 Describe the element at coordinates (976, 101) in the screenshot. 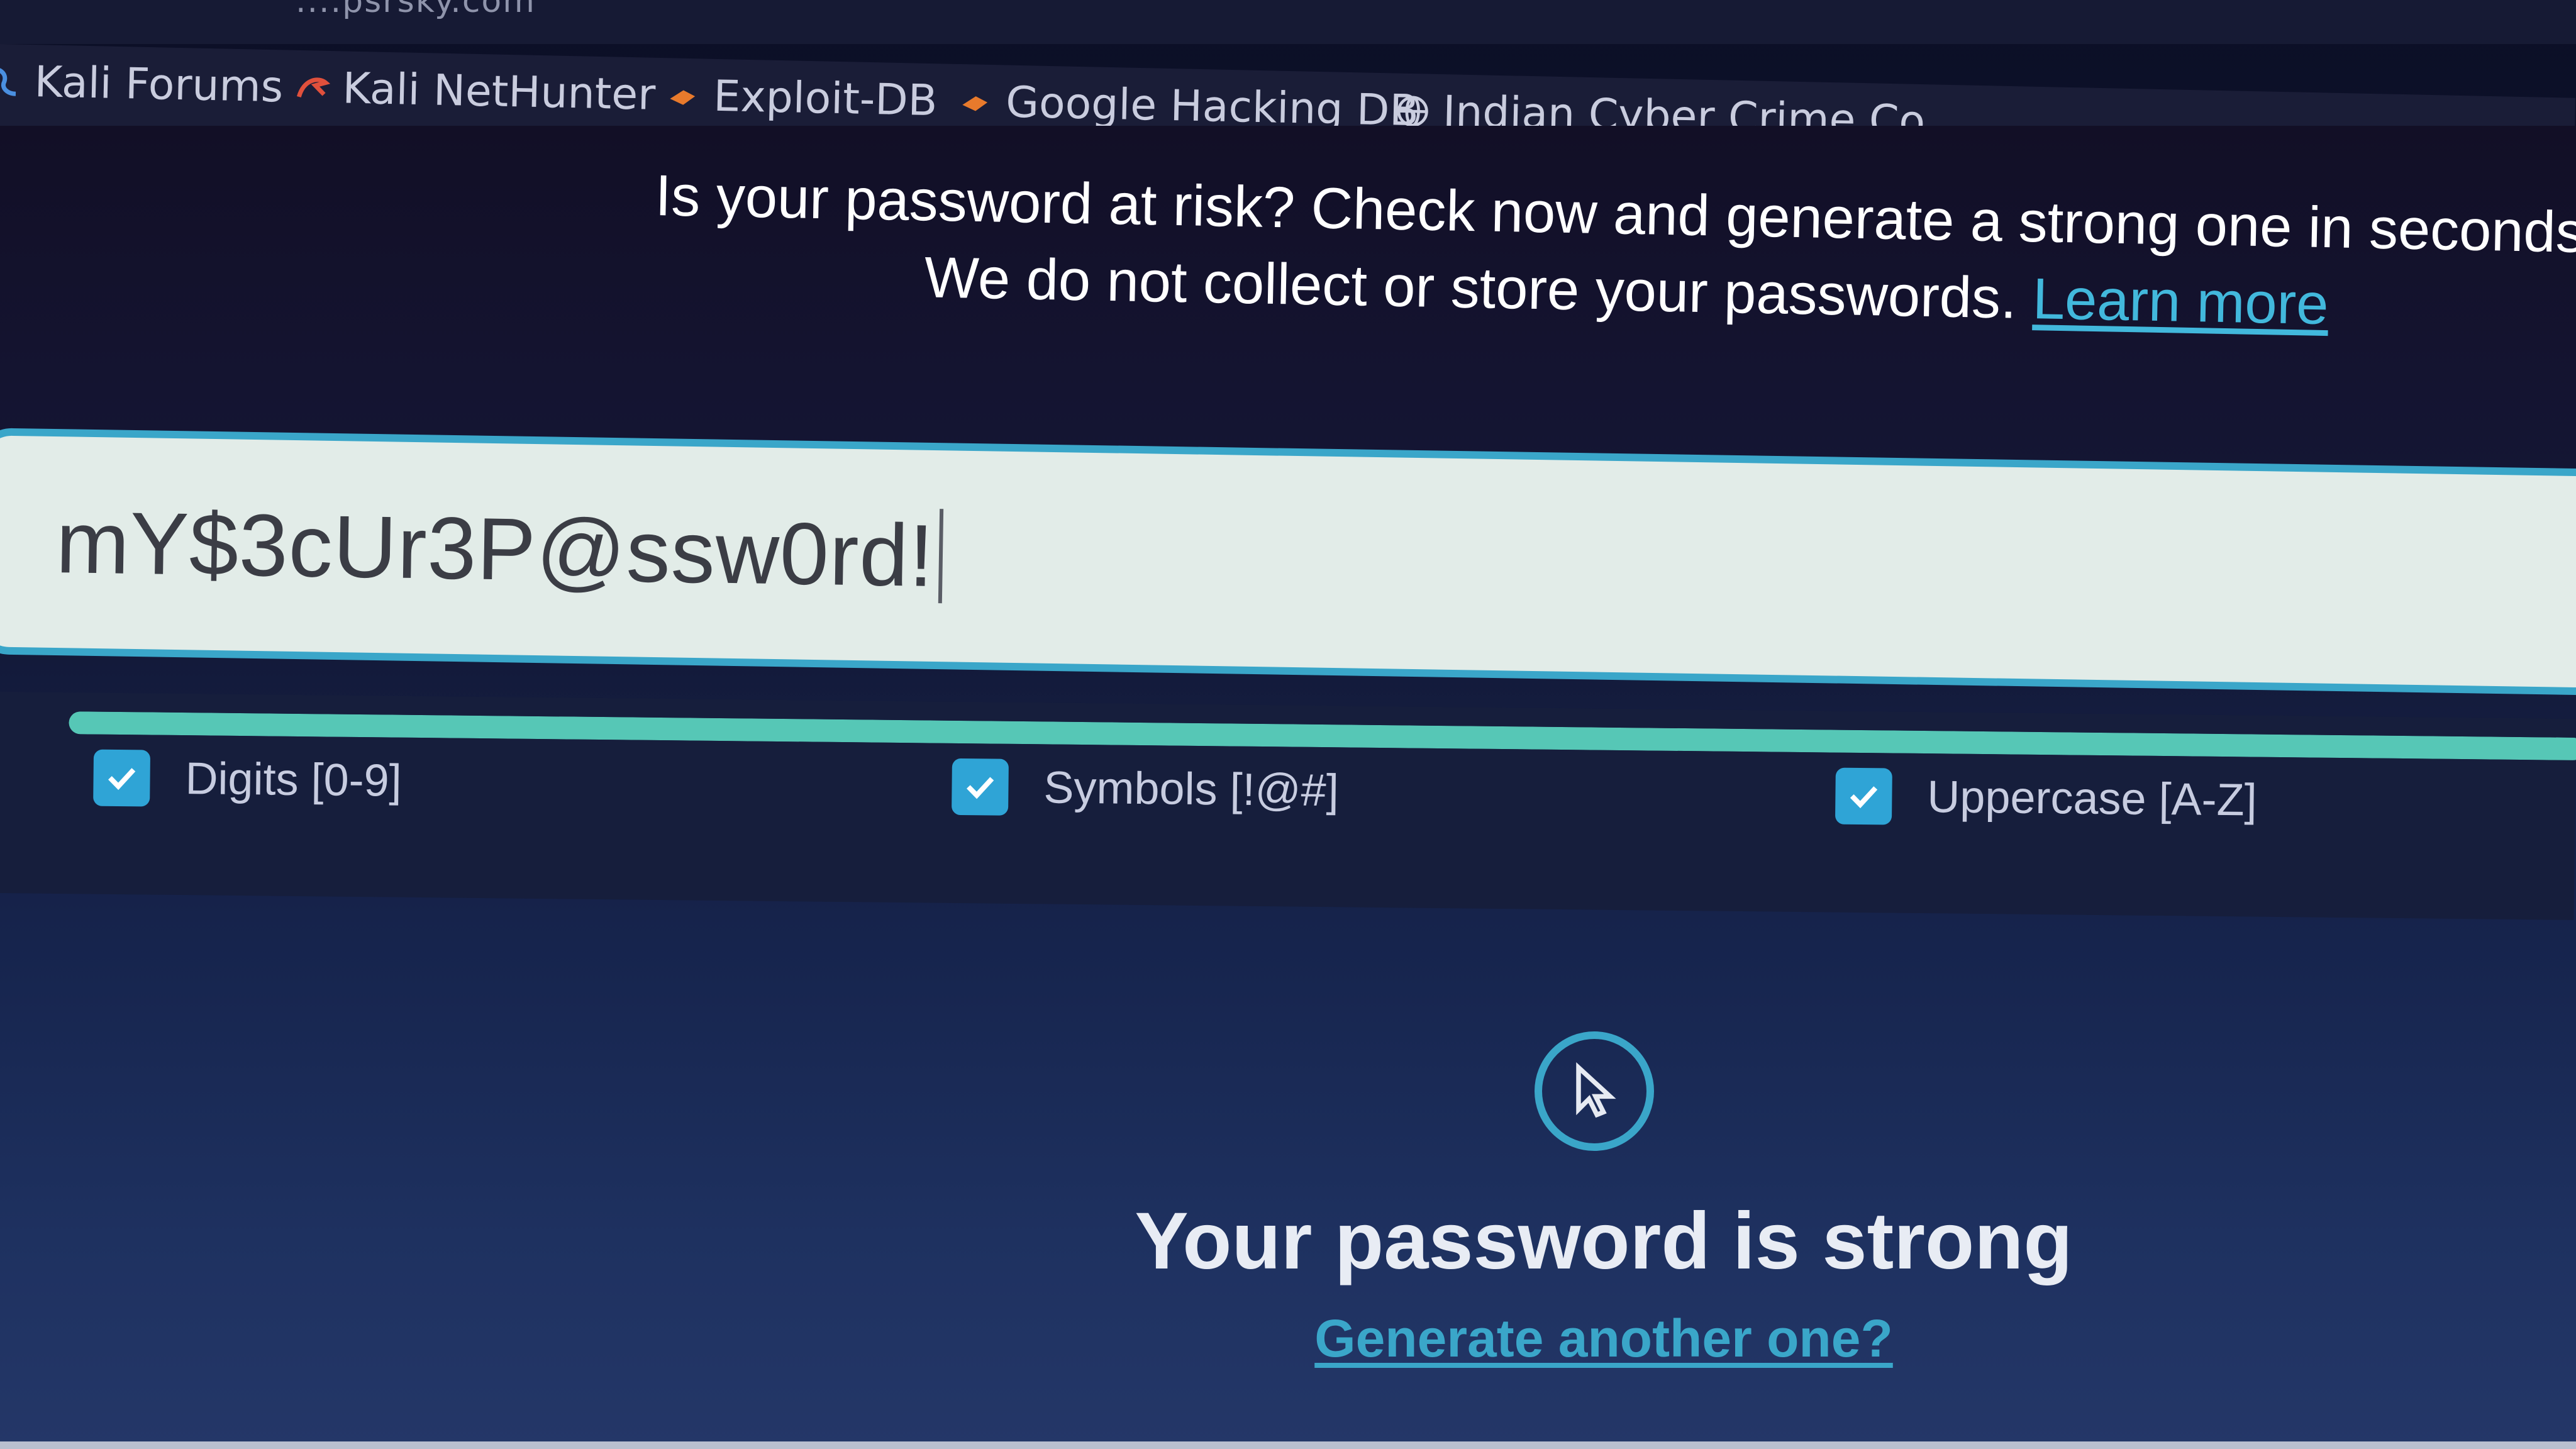

I see `ghdb-icon` at that location.